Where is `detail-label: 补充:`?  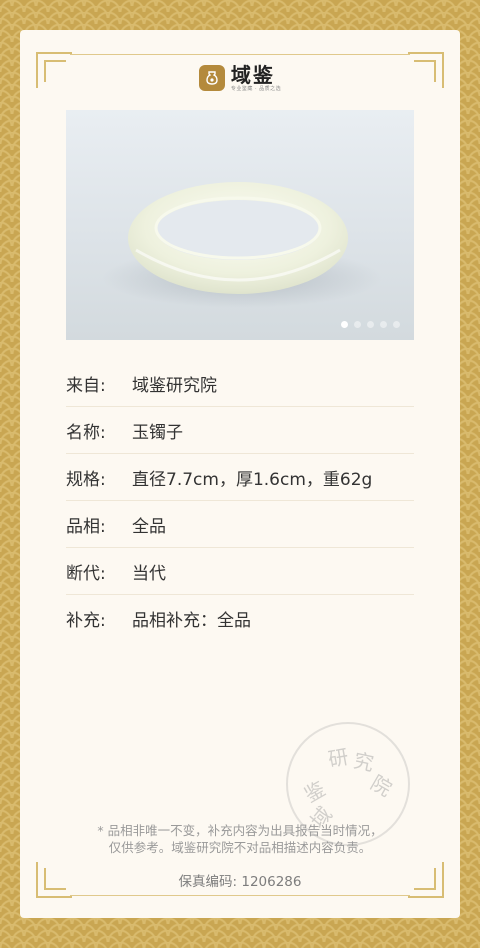 detail-label: 补充: is located at coordinates (86, 620).